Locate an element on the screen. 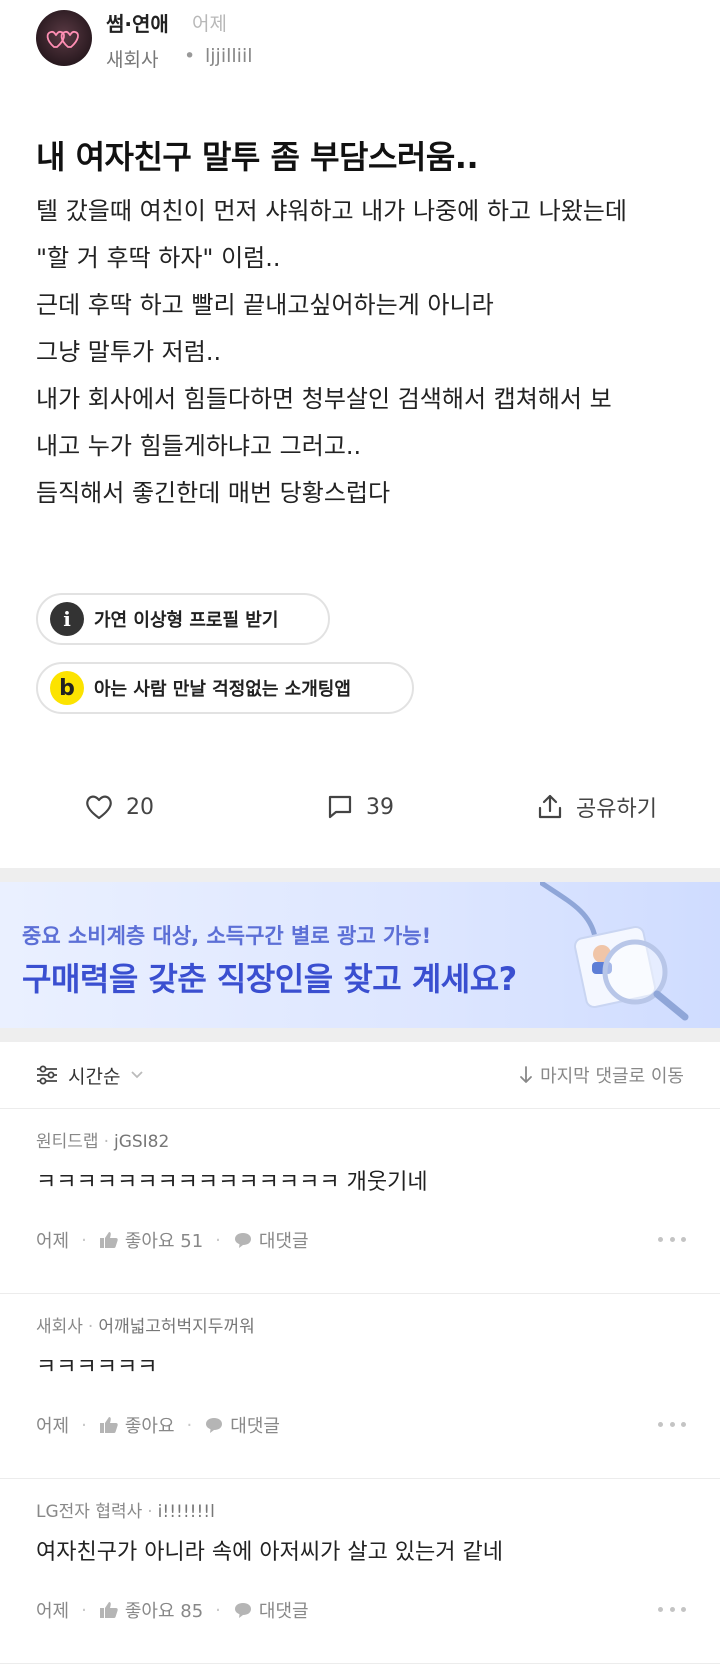 The image size is (720, 1665). comment-like-button: 좋아요 is located at coordinates (137, 1425).